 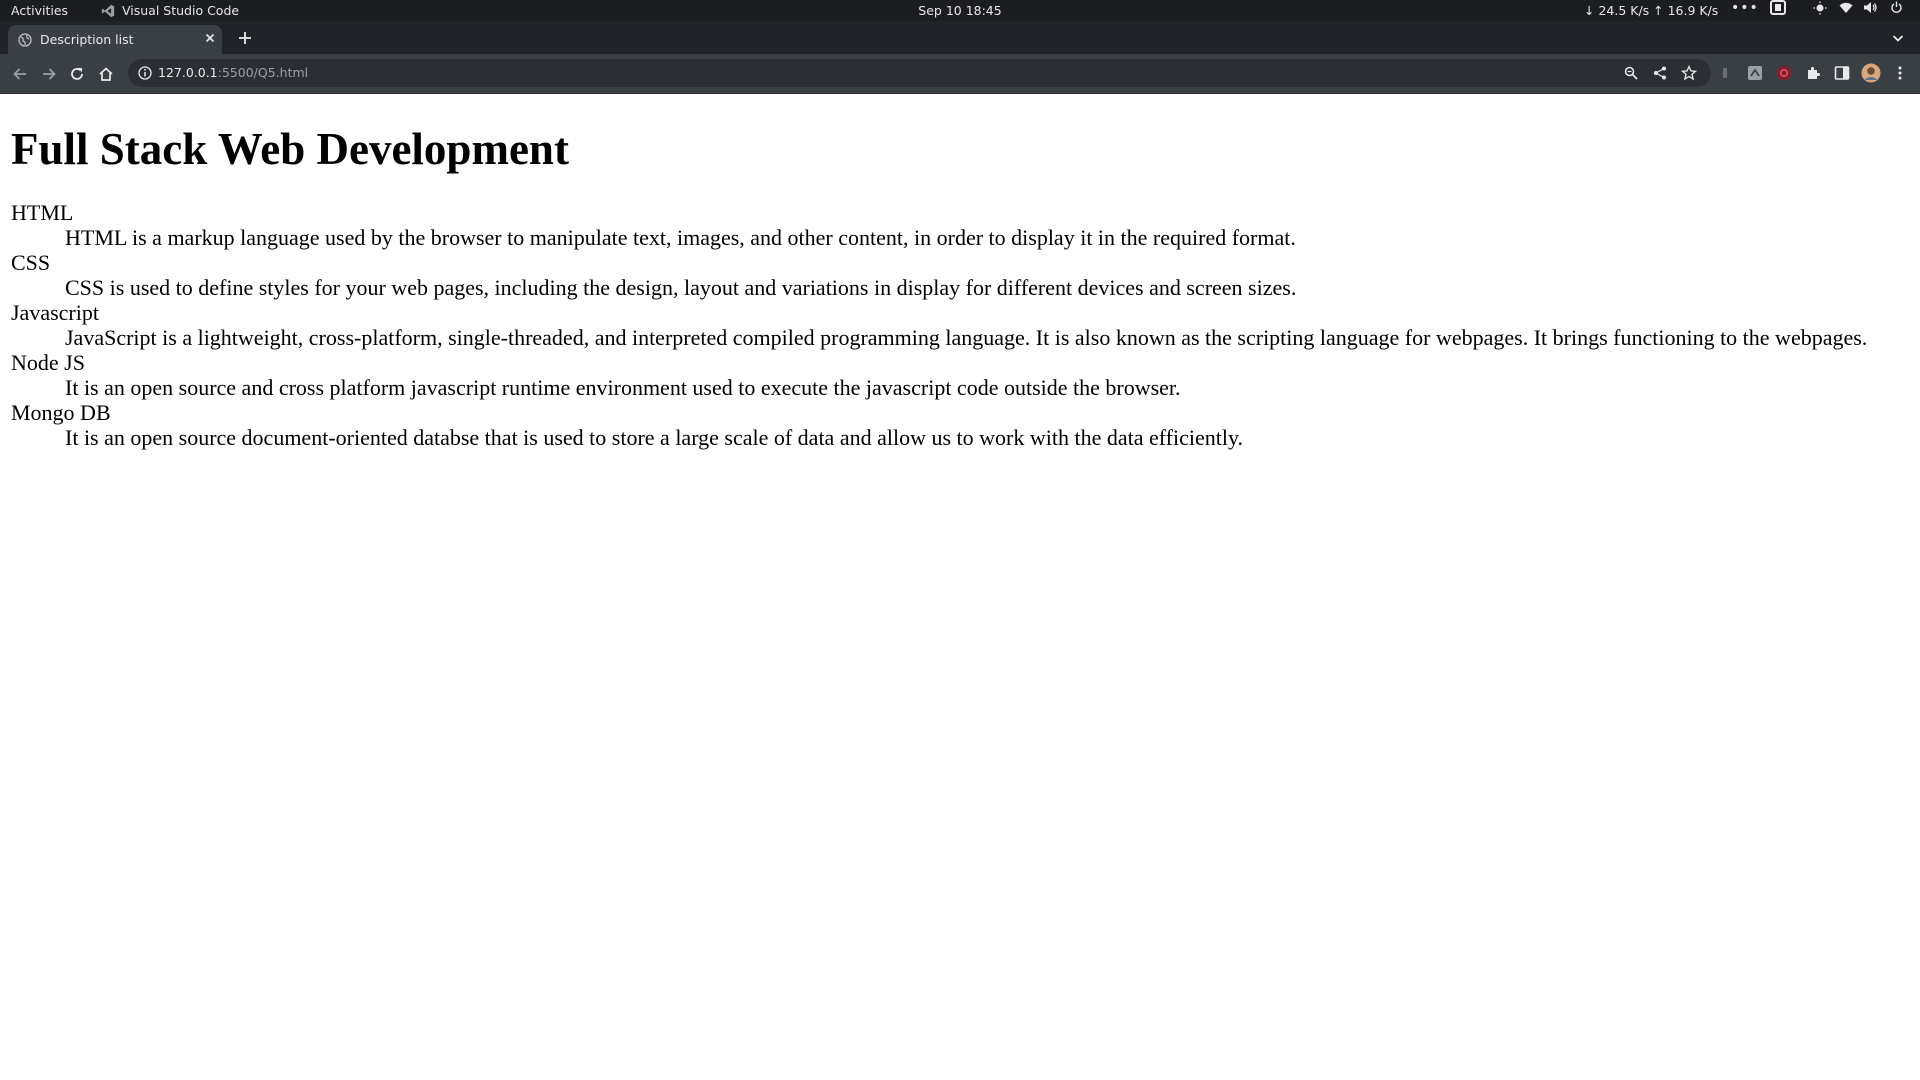 I want to click on home-button, so click(x=106, y=74).